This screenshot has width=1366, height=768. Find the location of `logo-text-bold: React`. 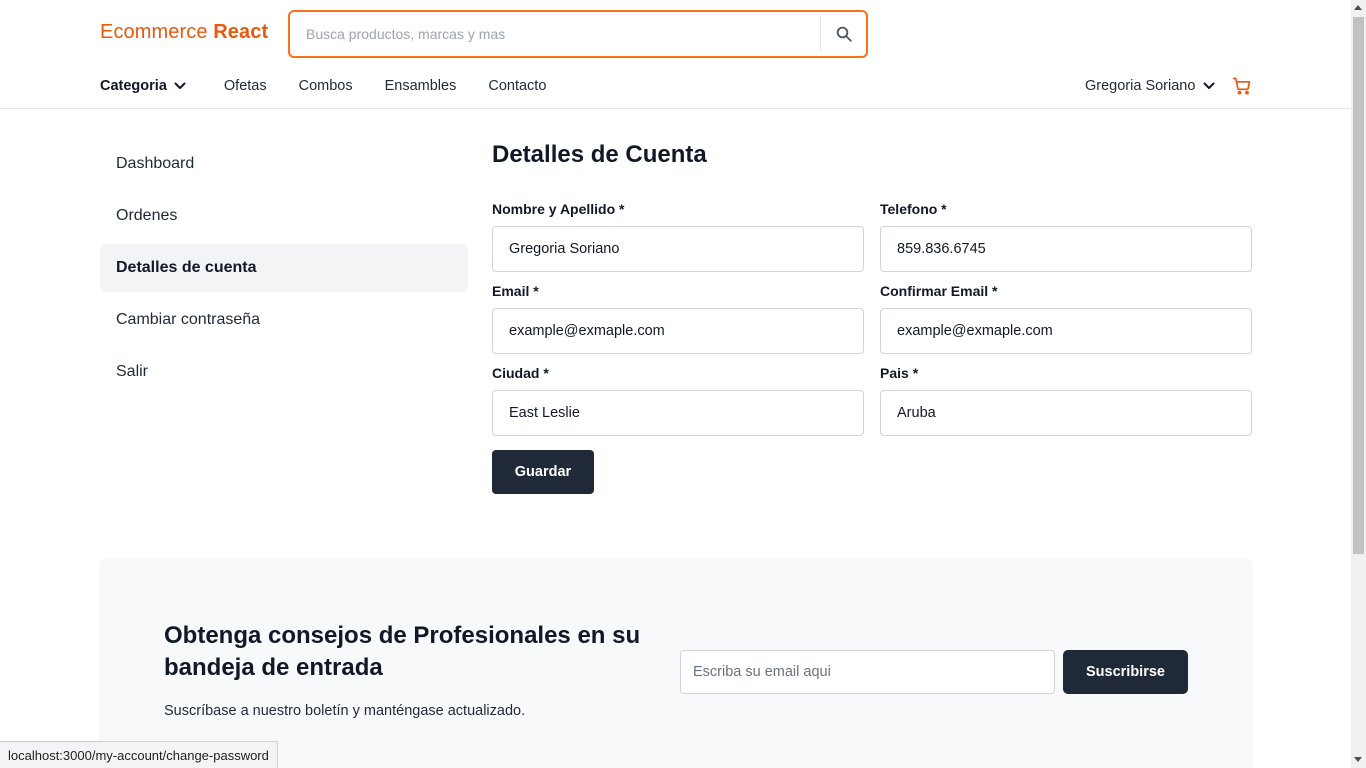

logo-text-bold: React is located at coordinates (241, 32).